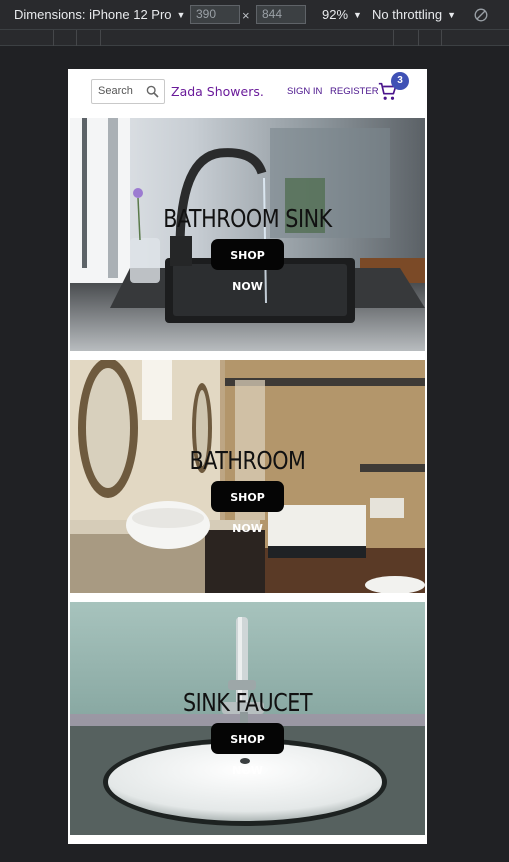 This screenshot has width=509, height=862. Describe the element at coordinates (481, 15) in the screenshot. I see `rotate-icon` at that location.